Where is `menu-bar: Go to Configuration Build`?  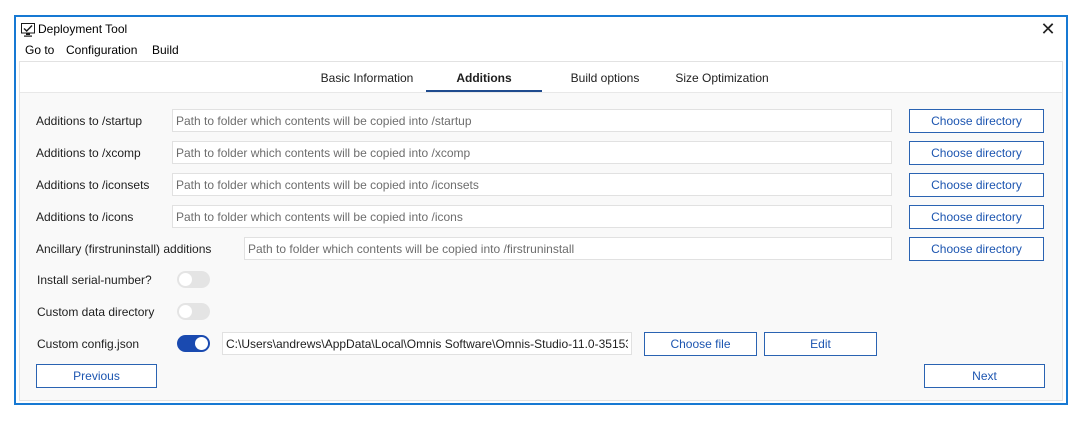 menu-bar: Go to Configuration Build is located at coordinates (541, 51).